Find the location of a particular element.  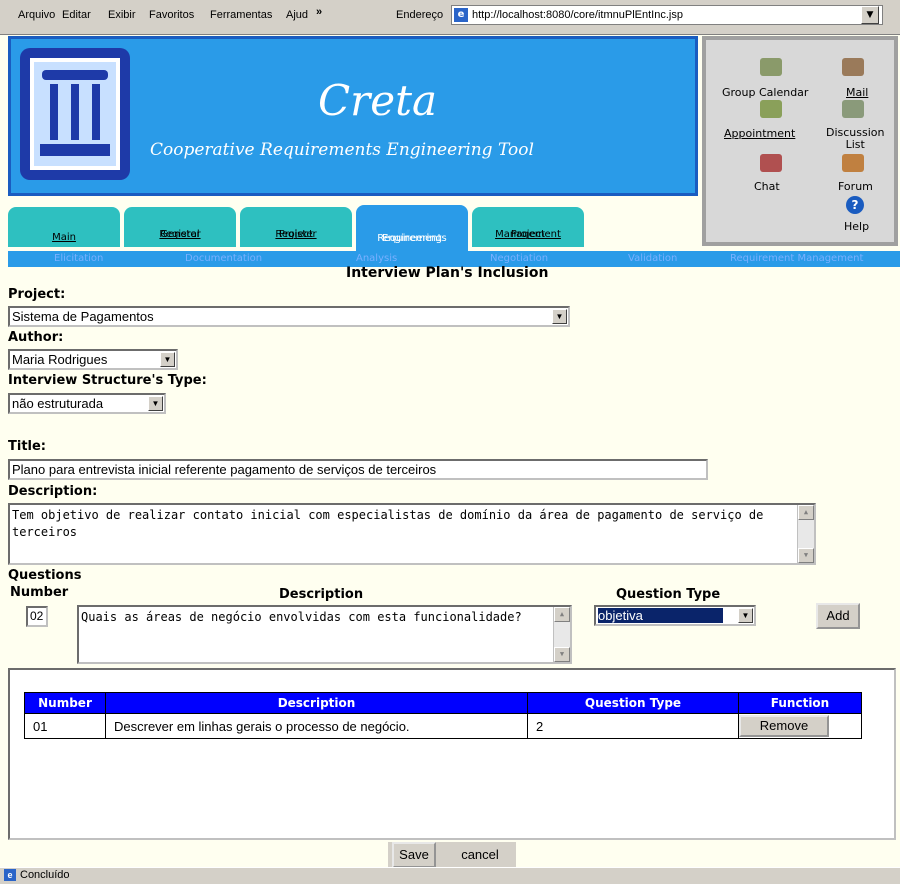

author-label: Author: is located at coordinates (36, 337).